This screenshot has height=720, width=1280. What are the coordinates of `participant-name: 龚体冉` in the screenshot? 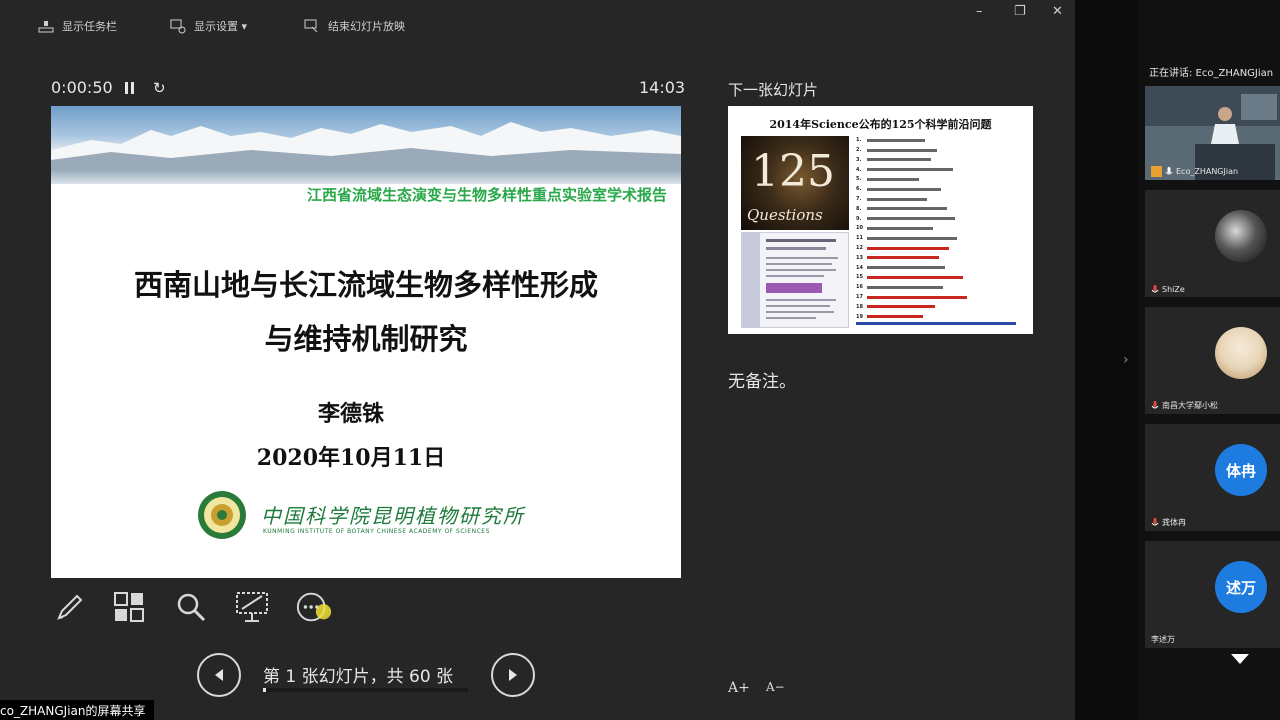 It's located at (1174, 522).